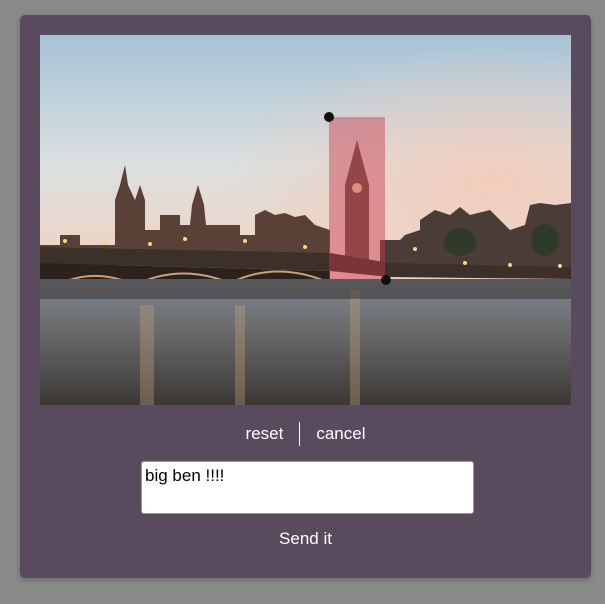 Image resolution: width=605 pixels, height=604 pixels. I want to click on action-bar: reset cancel, so click(305, 434).